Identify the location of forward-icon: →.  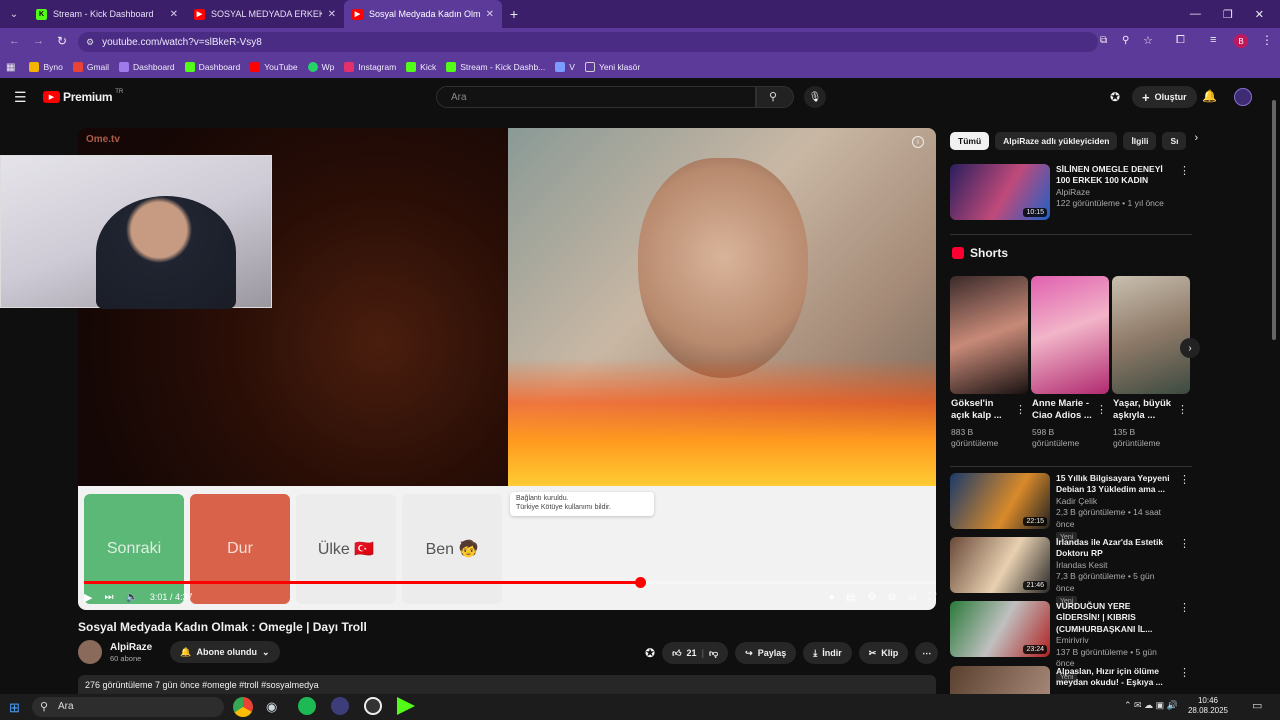
(38, 41).